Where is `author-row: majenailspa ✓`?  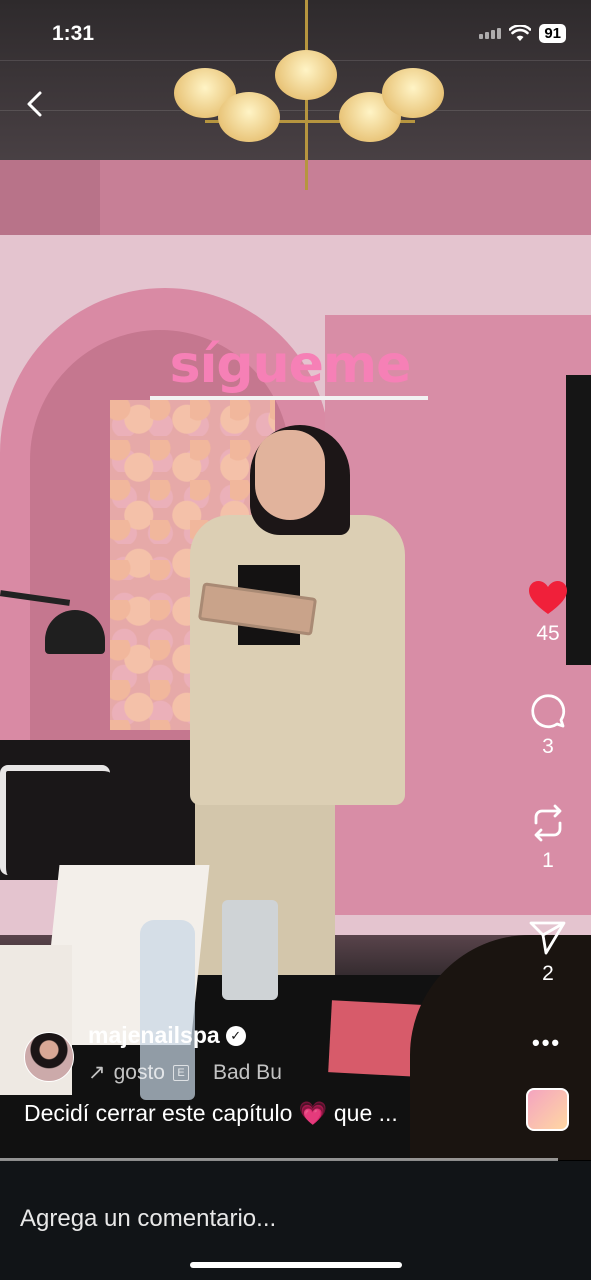 author-row: majenailspa ✓ is located at coordinates (167, 1035).